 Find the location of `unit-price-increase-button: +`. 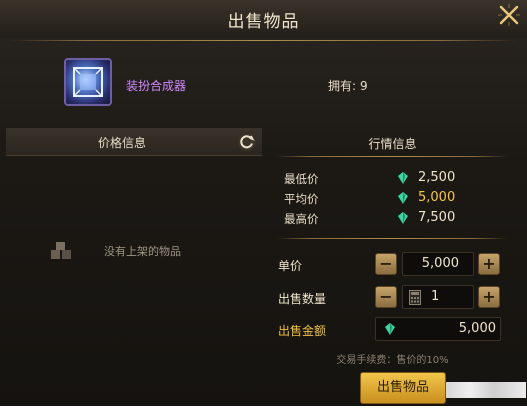

unit-price-increase-button: + is located at coordinates (489, 264).